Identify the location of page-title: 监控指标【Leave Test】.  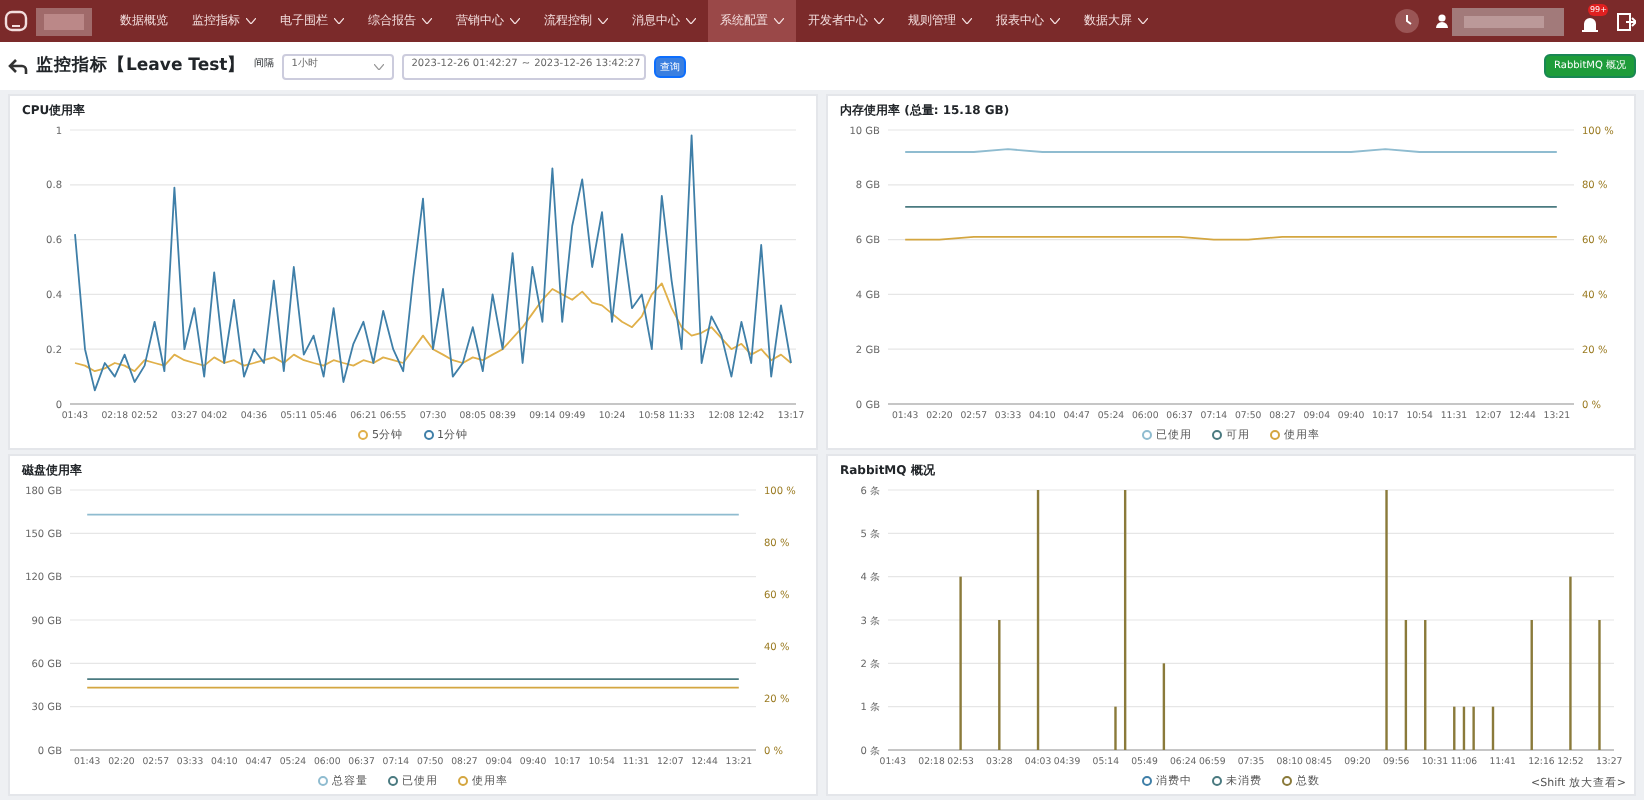
(141, 66).